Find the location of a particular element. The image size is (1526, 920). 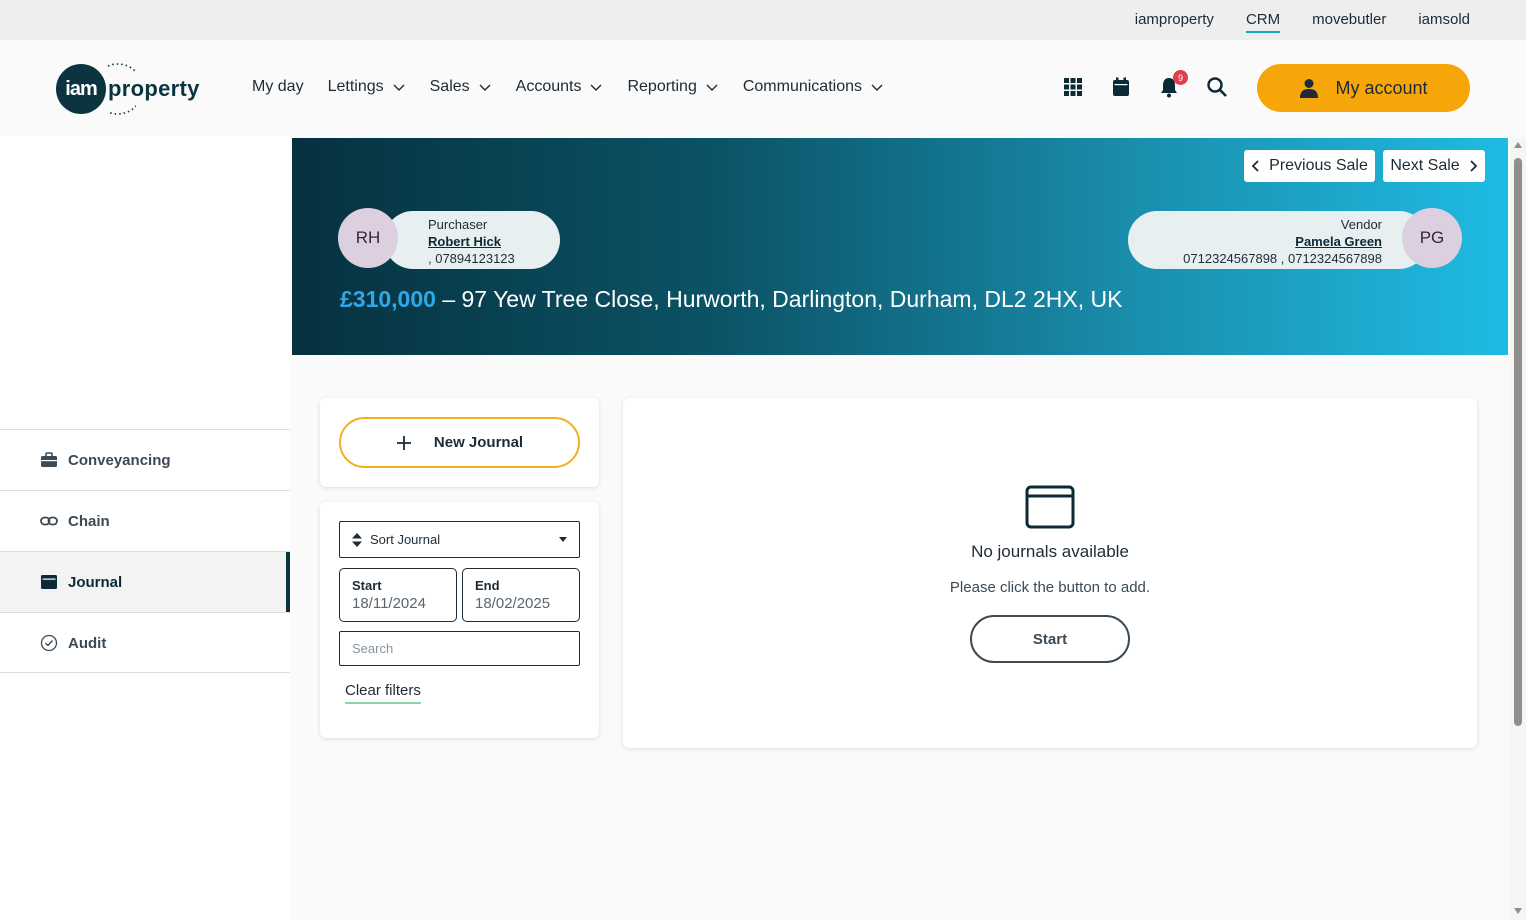

end-date-field: End 18/02/2025 is located at coordinates (521, 595).